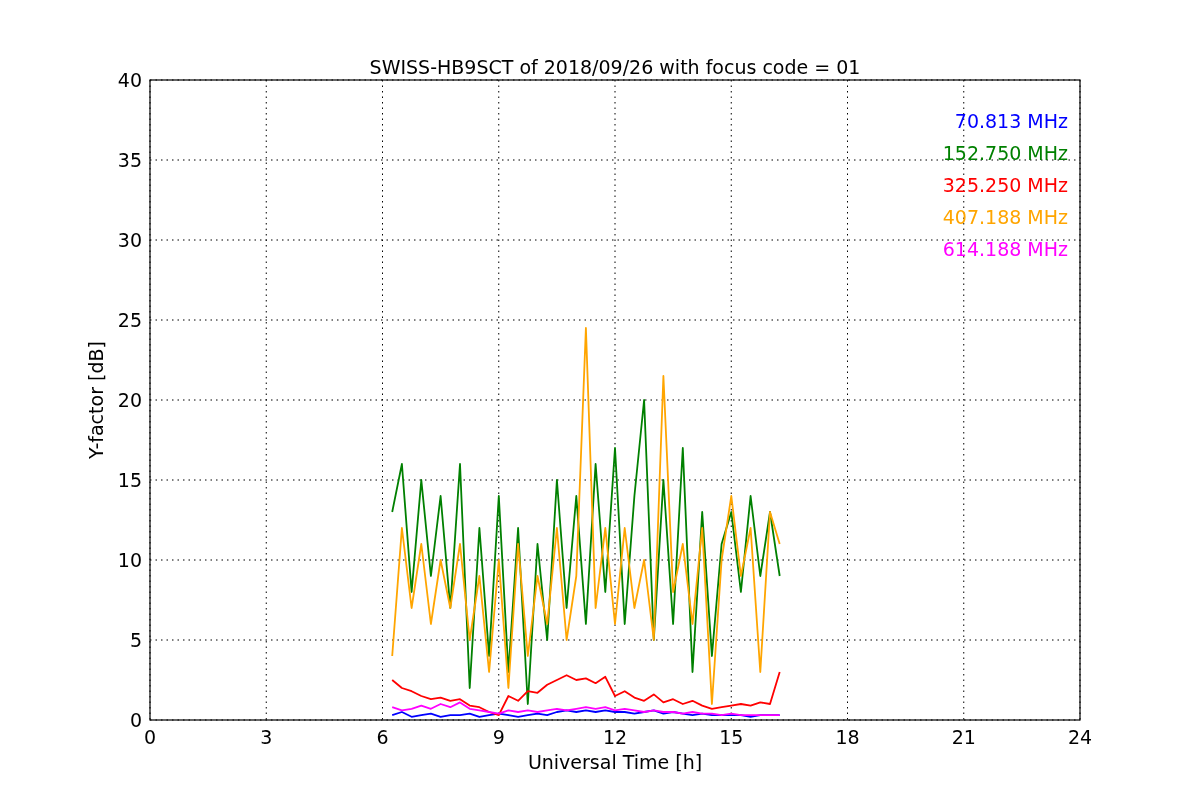  Describe the element at coordinates (266, 737) in the screenshot. I see `x-tick-label: 3` at that location.